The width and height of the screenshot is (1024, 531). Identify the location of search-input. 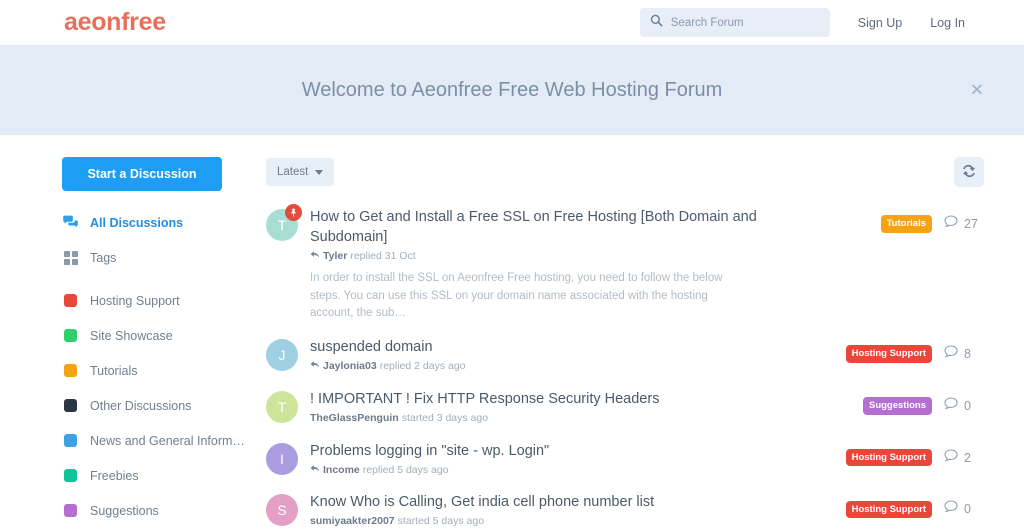
(745, 22).